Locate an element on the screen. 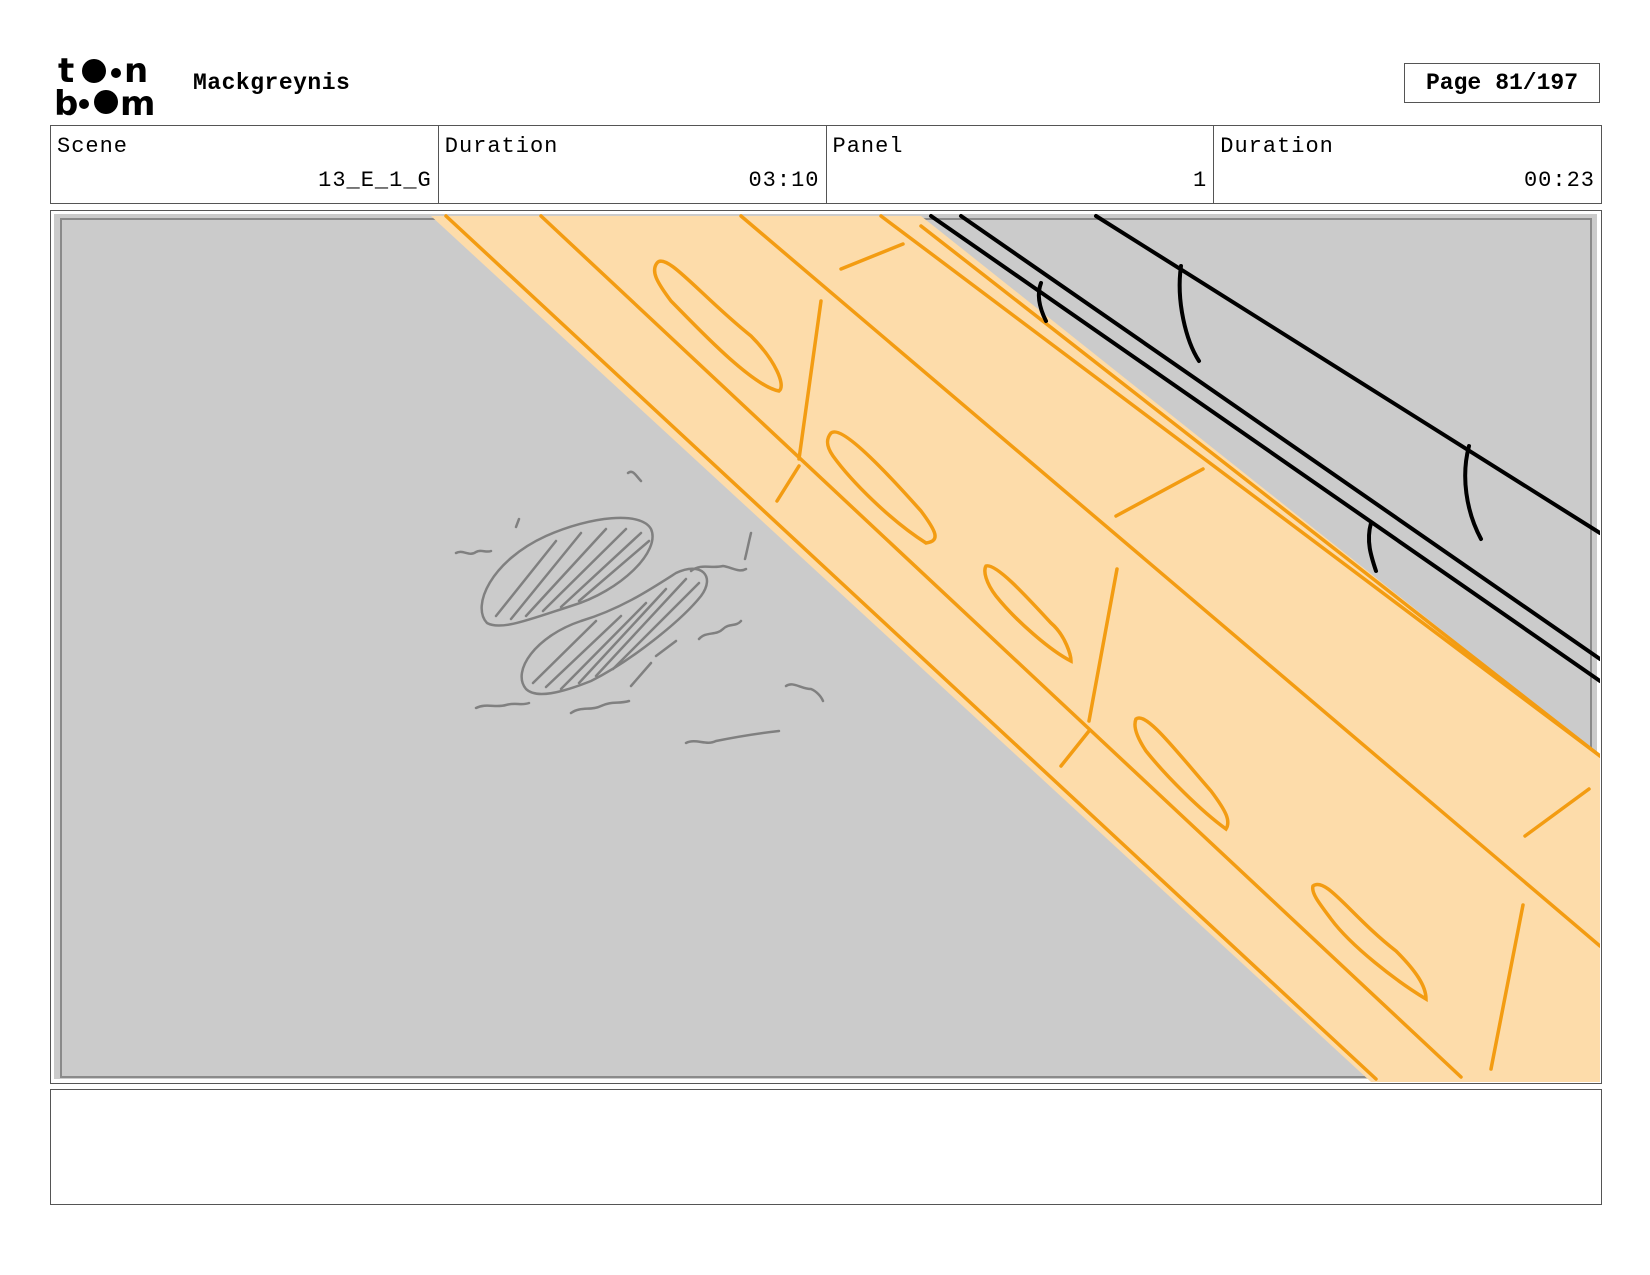 The height and width of the screenshot is (1275, 1650). panel-duration-value: 00:23 is located at coordinates (1559, 180).